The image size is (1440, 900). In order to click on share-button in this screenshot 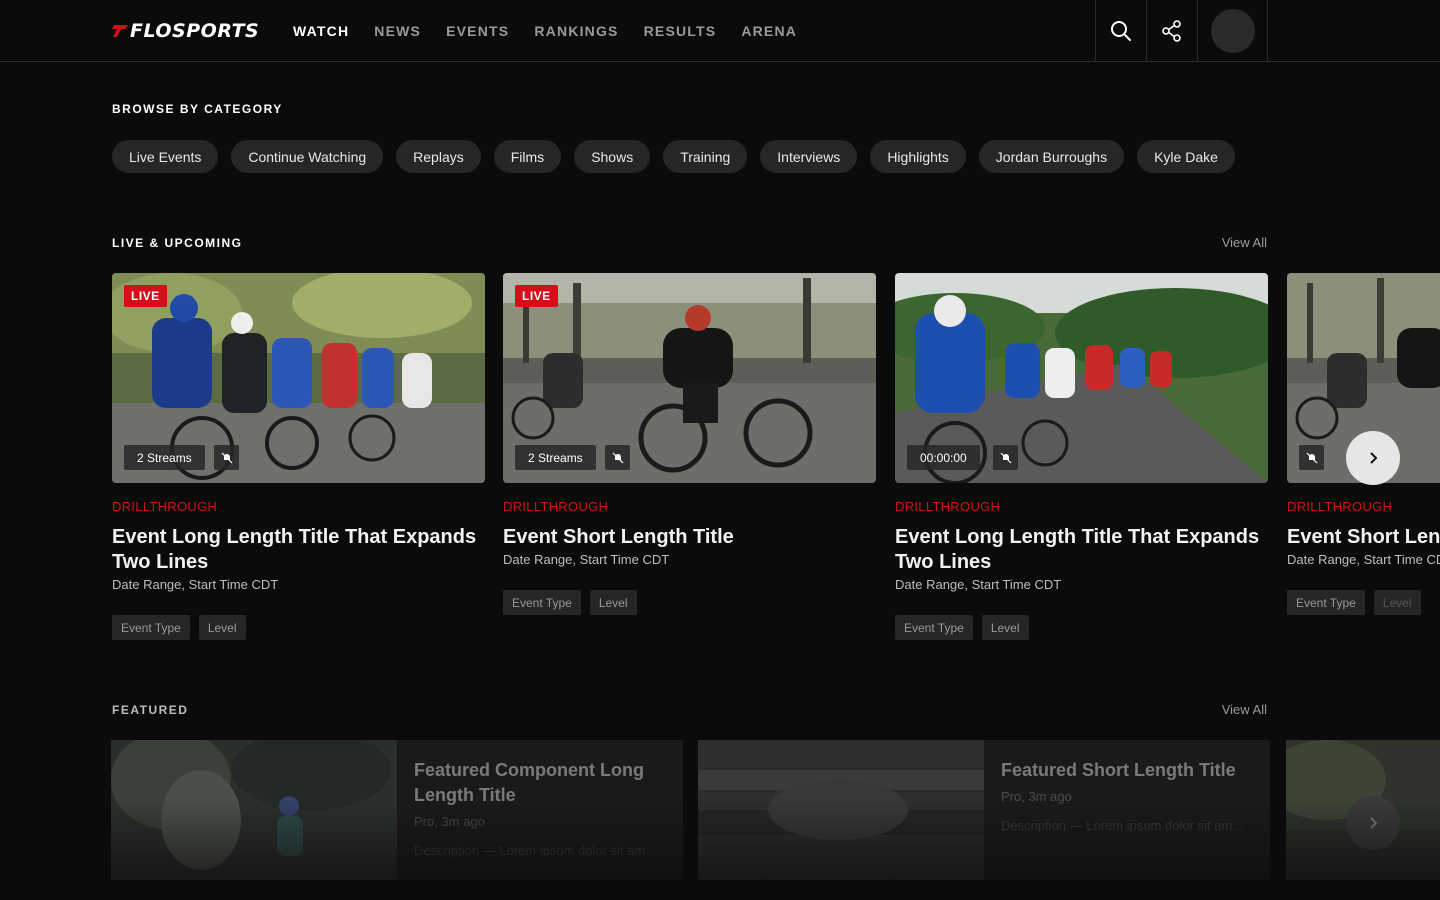, I will do `click(1171, 31)`.